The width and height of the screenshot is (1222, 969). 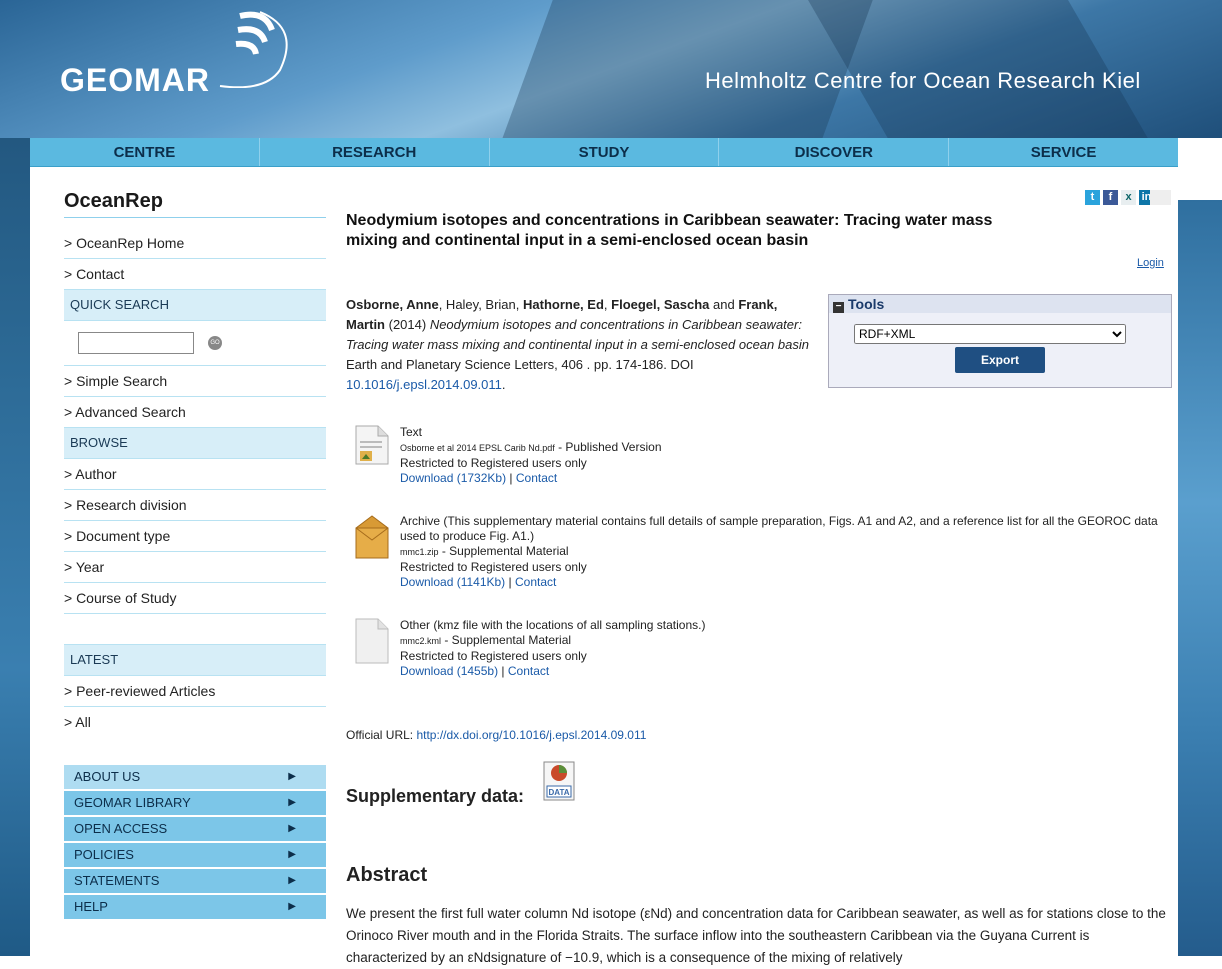 I want to click on sidebar-item-peer-reviewed: > Peer-reviewed Articles, so click(x=195, y=691).